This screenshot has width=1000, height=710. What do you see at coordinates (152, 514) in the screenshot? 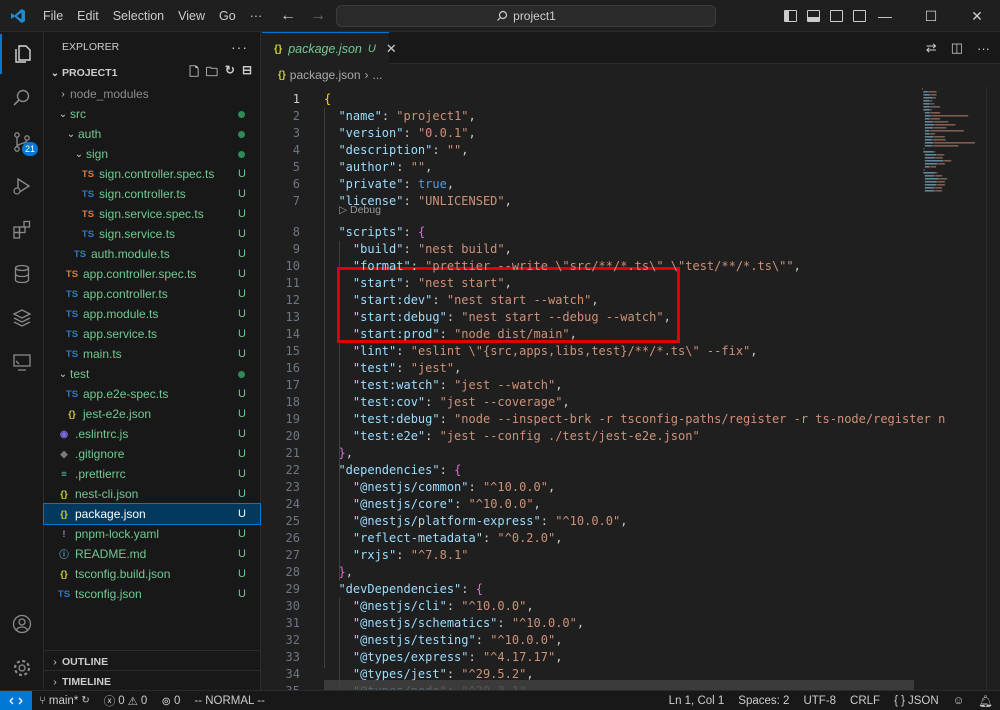
I see `tree-file: {} package.json U` at bounding box center [152, 514].